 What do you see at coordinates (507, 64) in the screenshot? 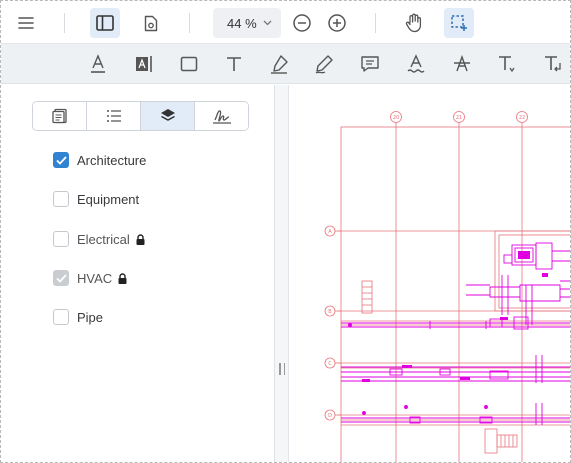
I see `replace-text-icon` at bounding box center [507, 64].